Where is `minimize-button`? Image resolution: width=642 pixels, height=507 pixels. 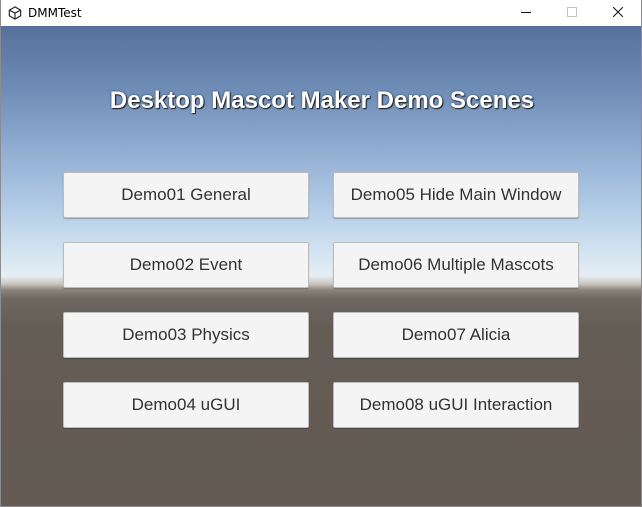 minimize-button is located at coordinates (526, 13).